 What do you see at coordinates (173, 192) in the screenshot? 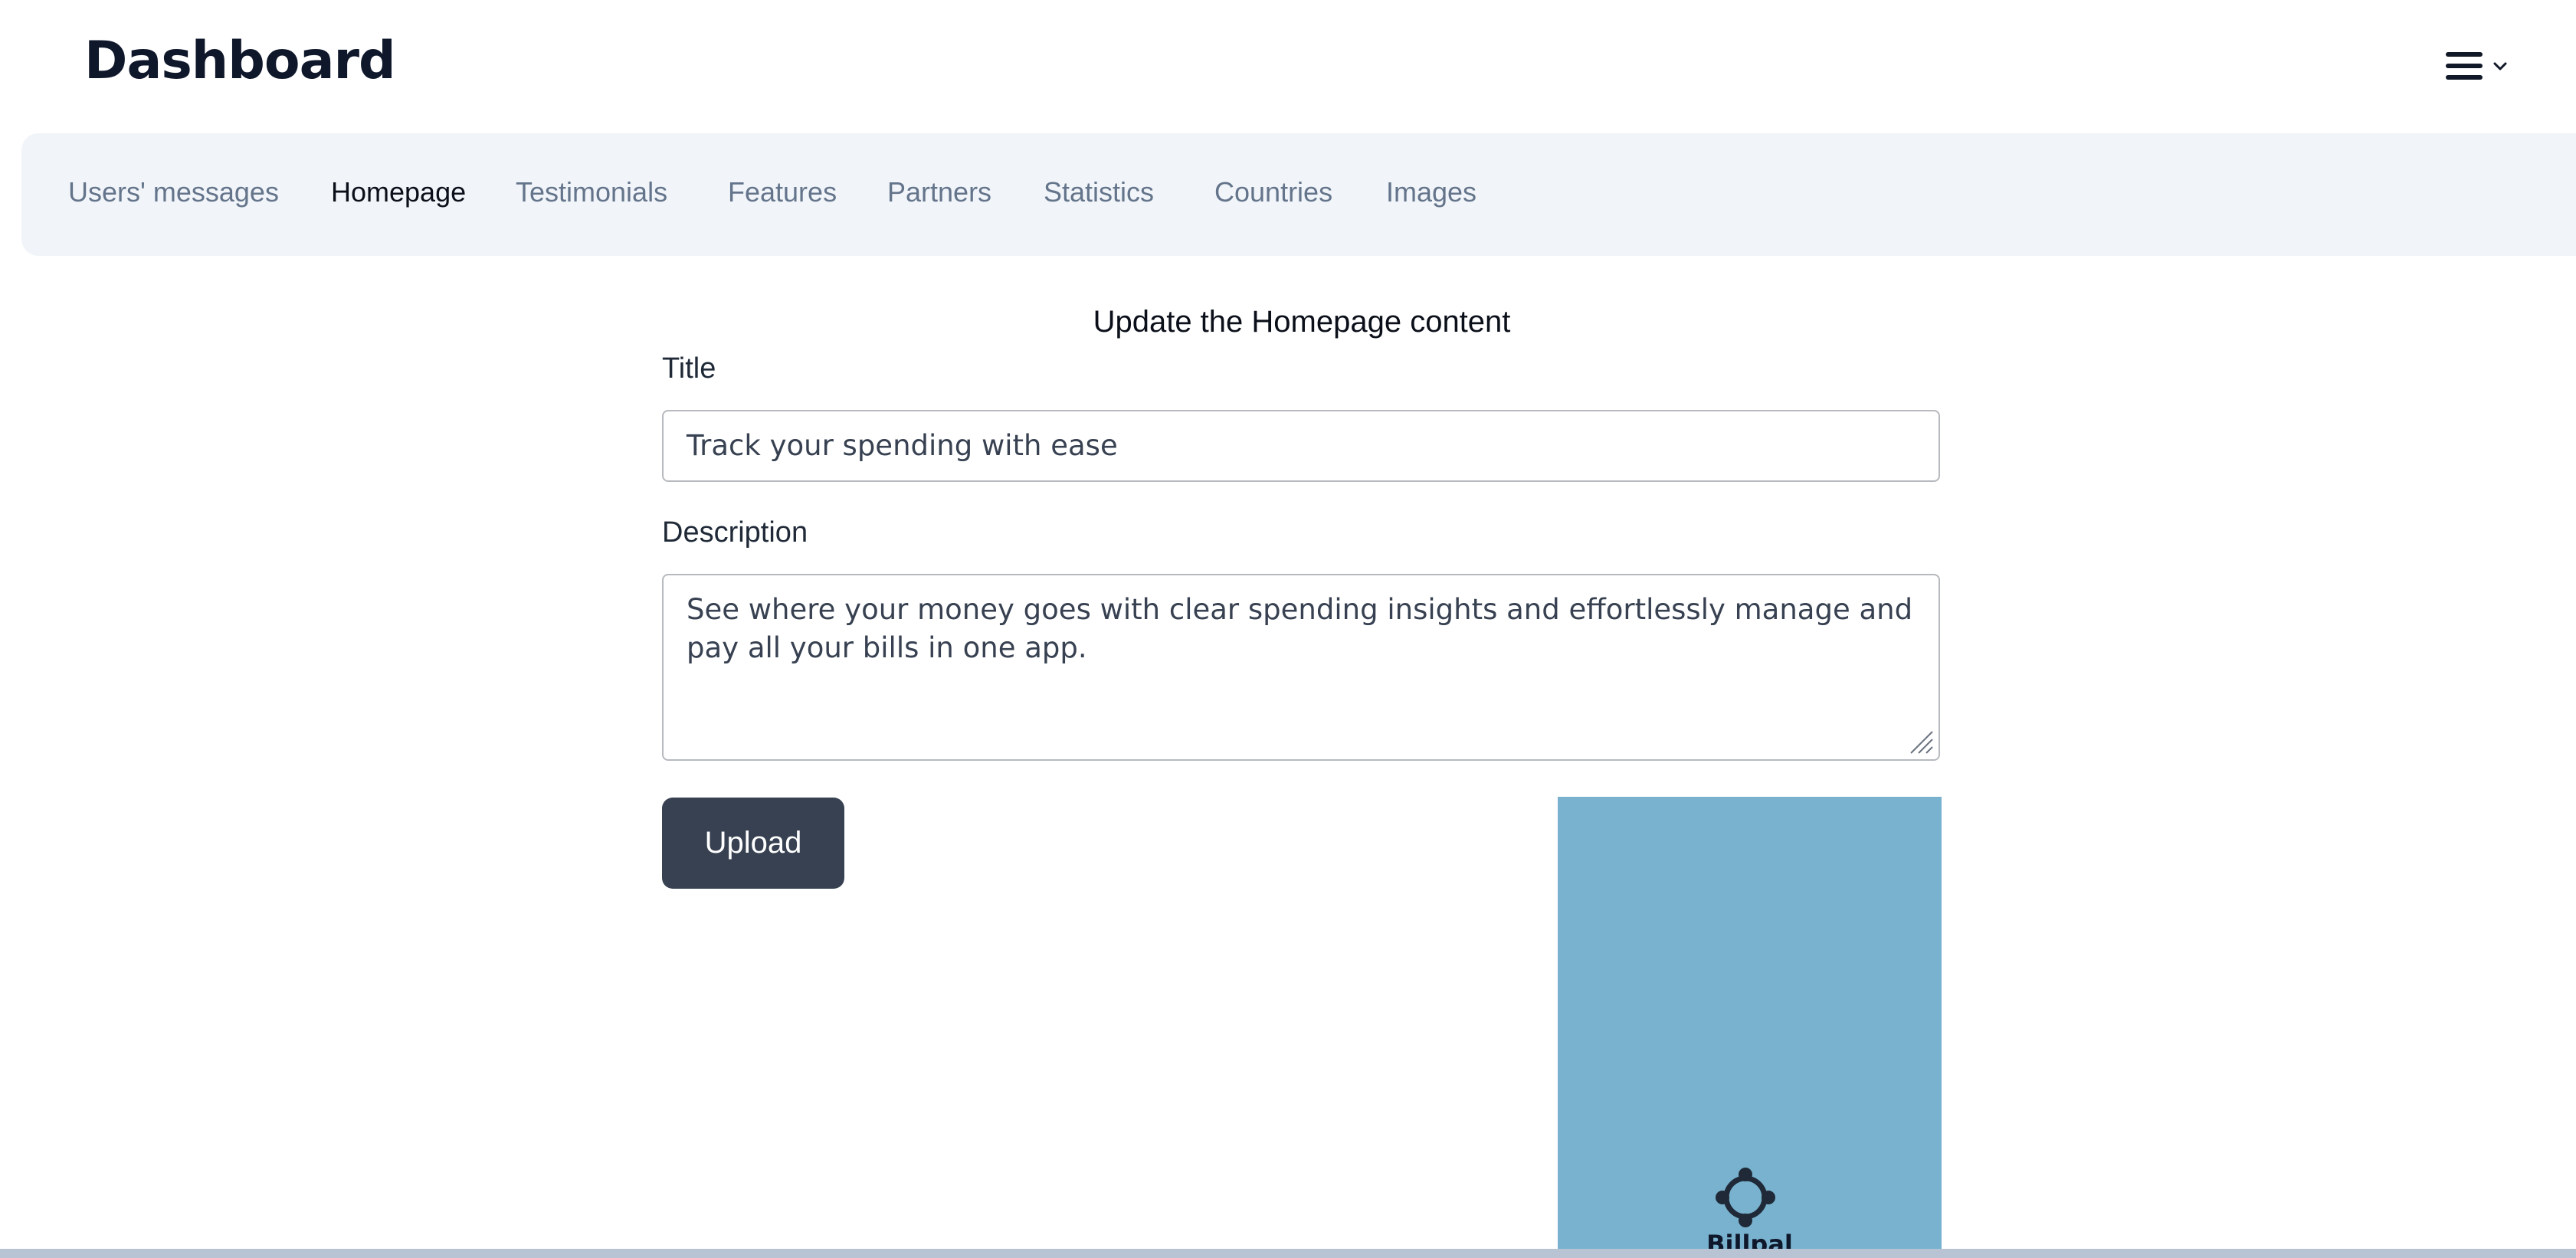
I see `tab-users-messages: Users' messages` at bounding box center [173, 192].